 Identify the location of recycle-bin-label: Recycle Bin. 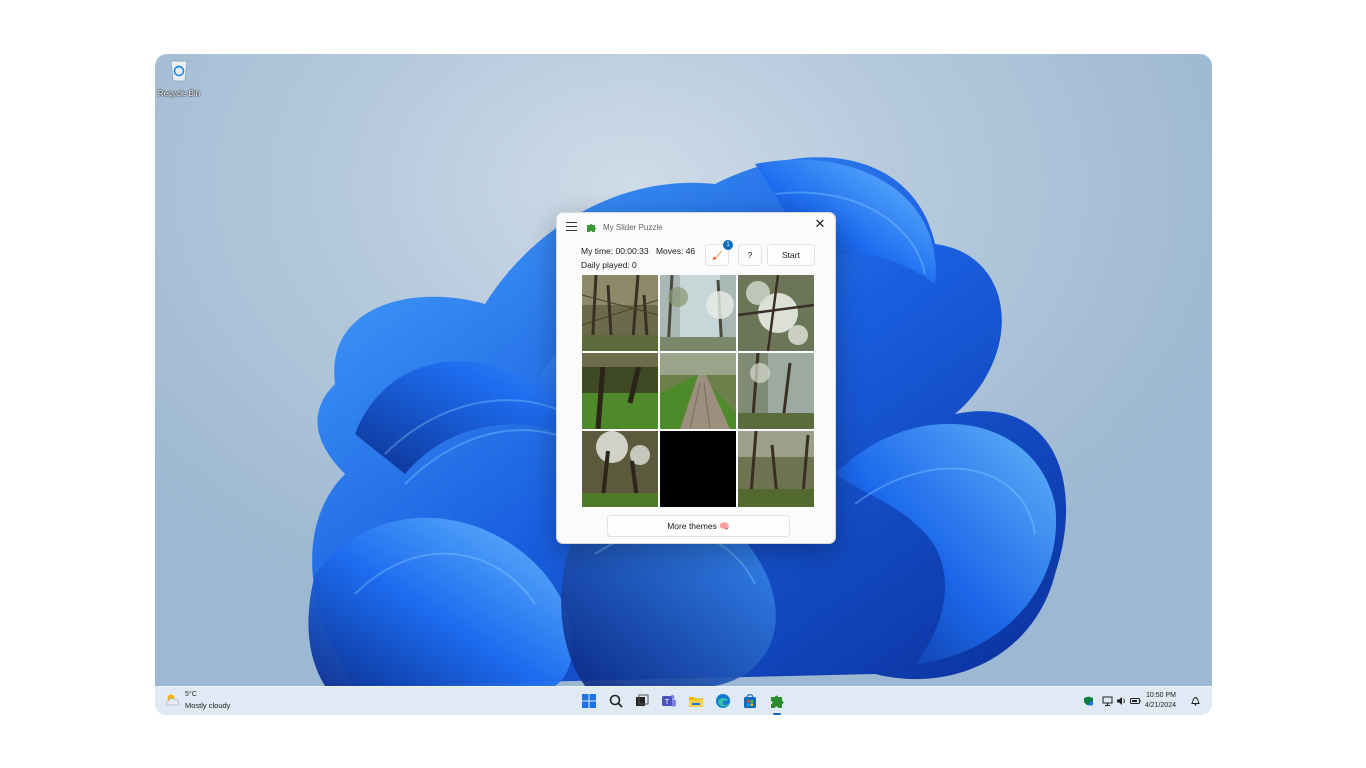
(179, 93).